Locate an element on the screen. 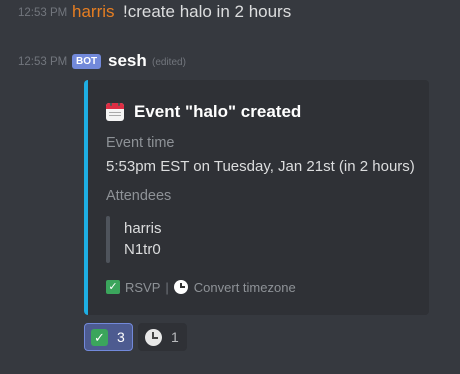 The height and width of the screenshot is (374, 460). embed-title-row: Event "halo" created is located at coordinates (203, 112).